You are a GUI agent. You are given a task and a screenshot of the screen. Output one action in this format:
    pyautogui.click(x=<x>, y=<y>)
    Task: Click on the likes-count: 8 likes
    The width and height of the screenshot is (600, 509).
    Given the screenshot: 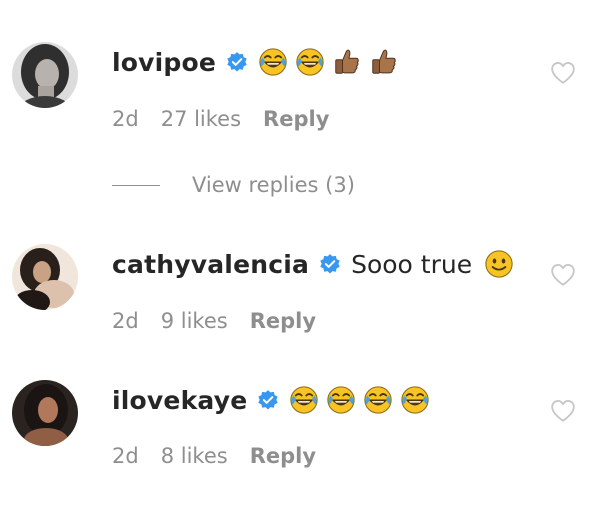 What is the action you would take?
    pyautogui.click(x=194, y=456)
    